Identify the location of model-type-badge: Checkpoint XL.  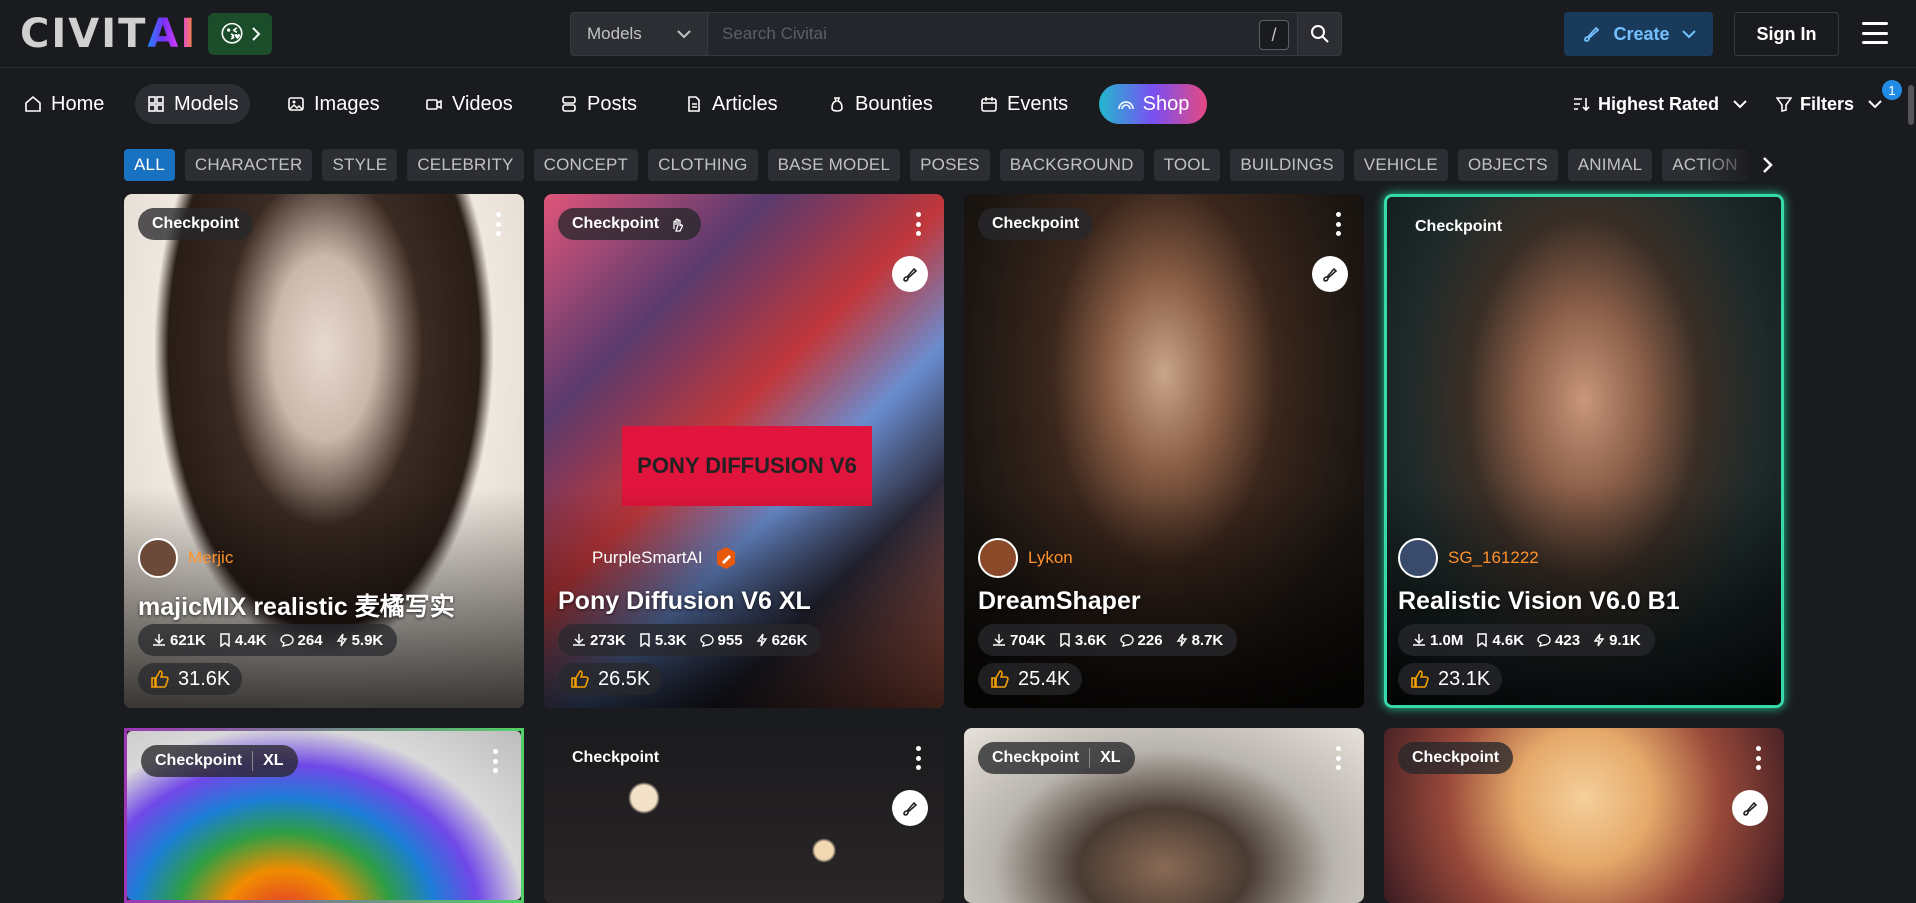
(219, 761).